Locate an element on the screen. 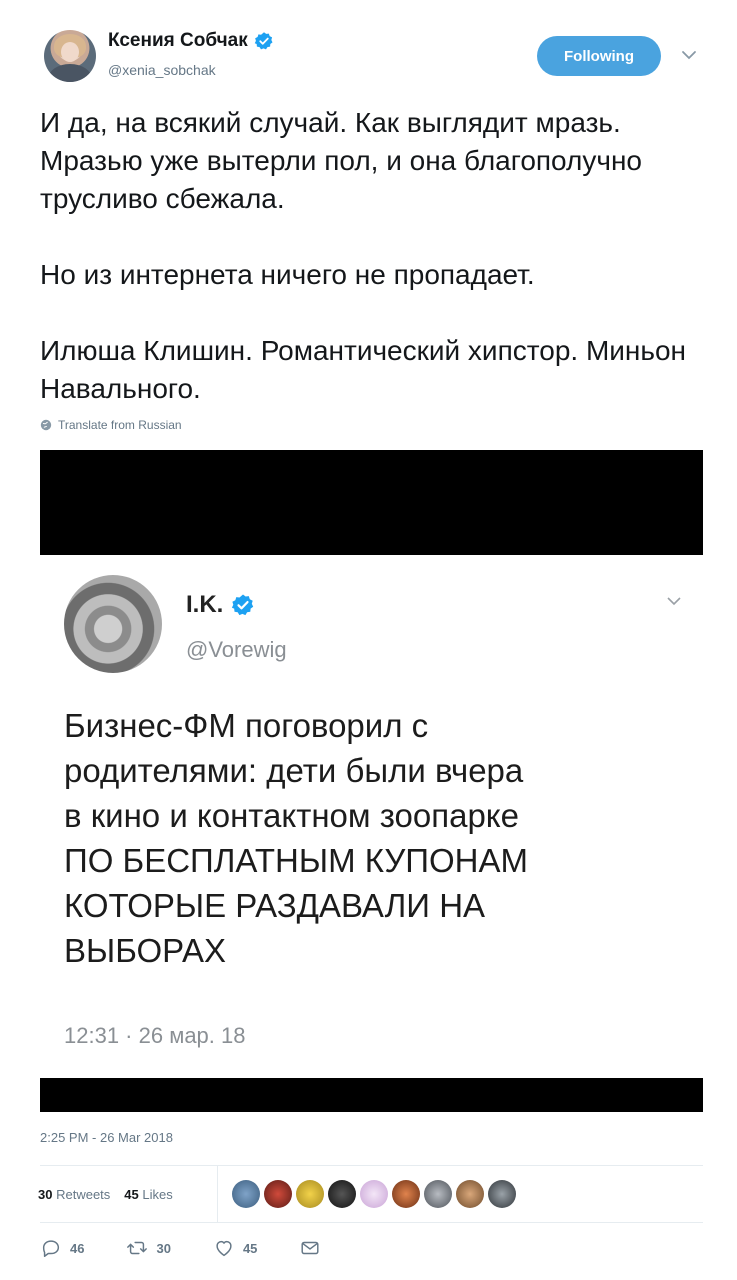  tweet-header: Ксения Собчак @xenia_sobchak Following is located at coordinates (368, 50).